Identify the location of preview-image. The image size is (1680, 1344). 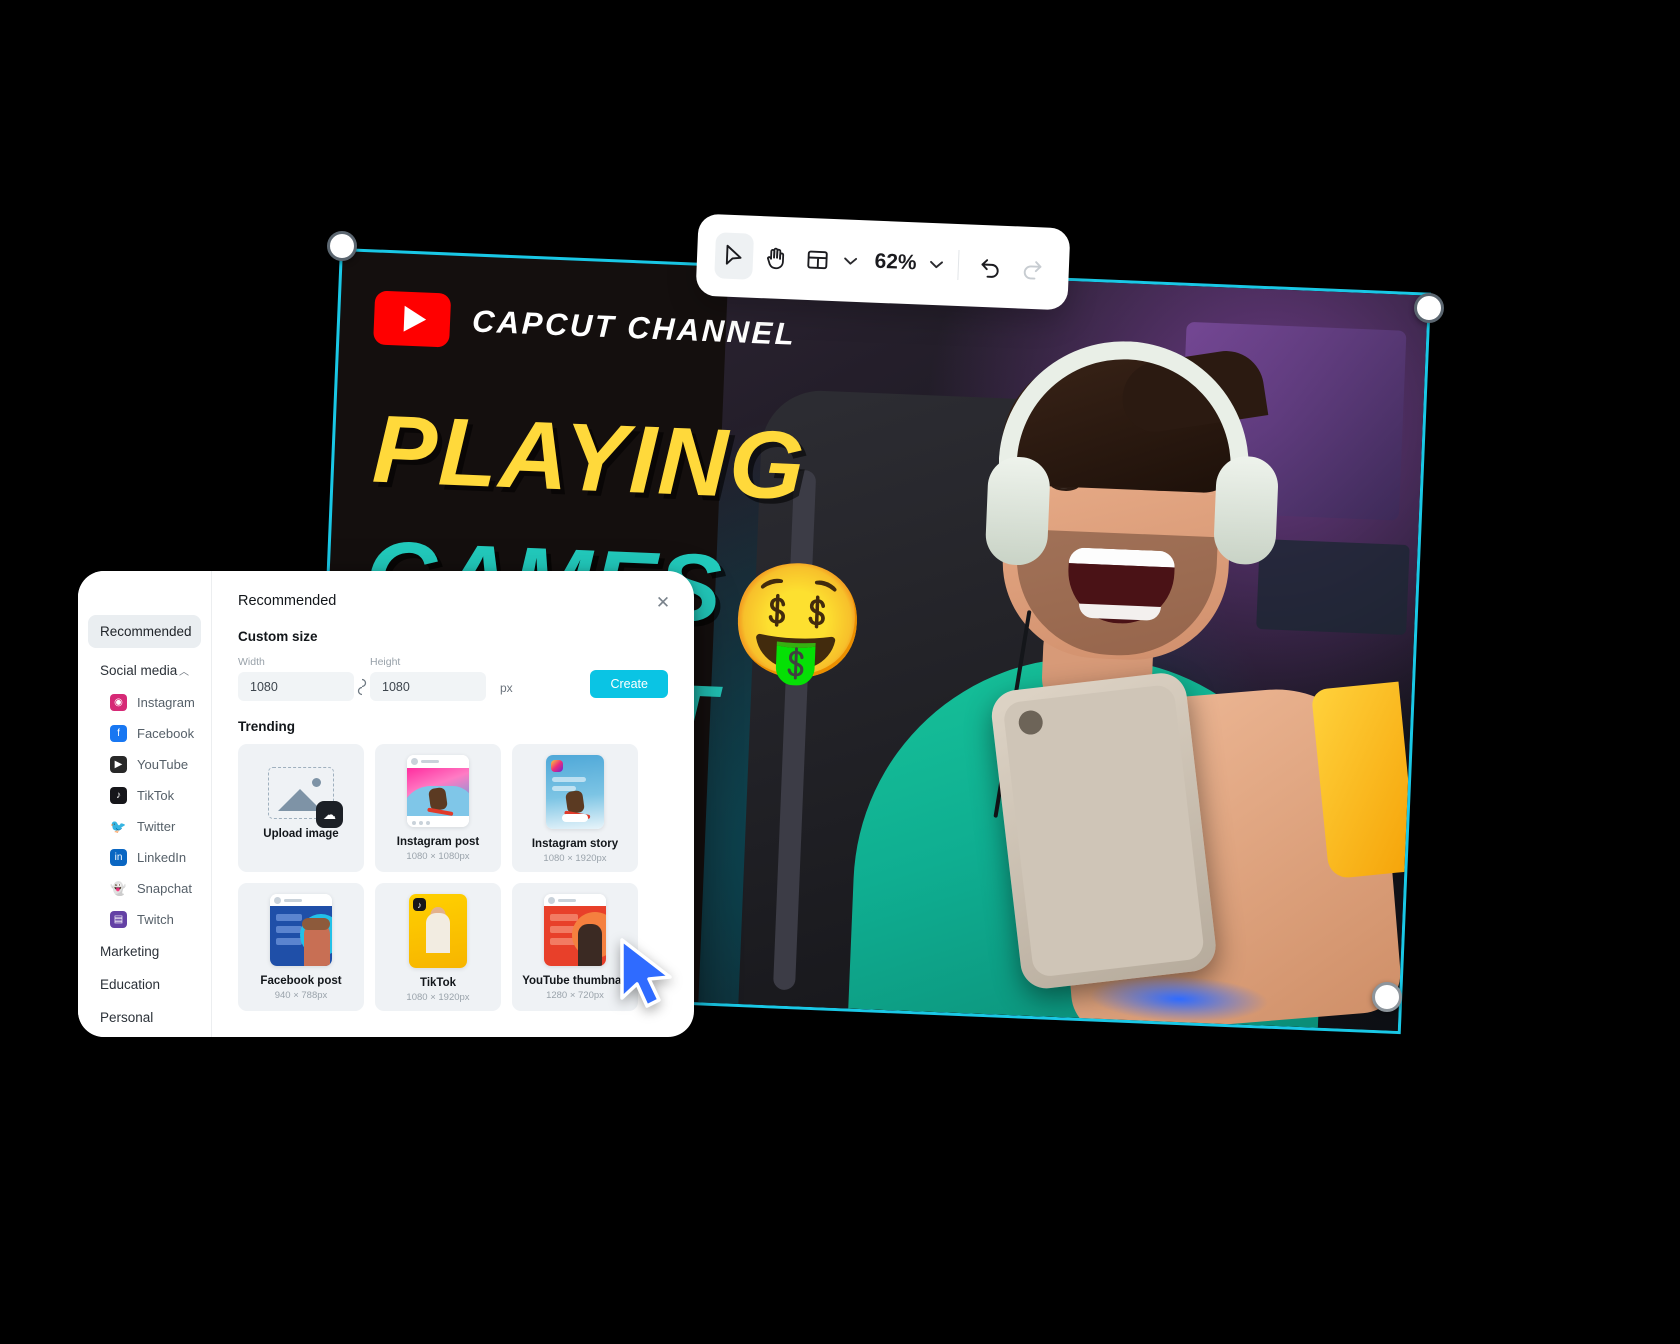
(438, 792).